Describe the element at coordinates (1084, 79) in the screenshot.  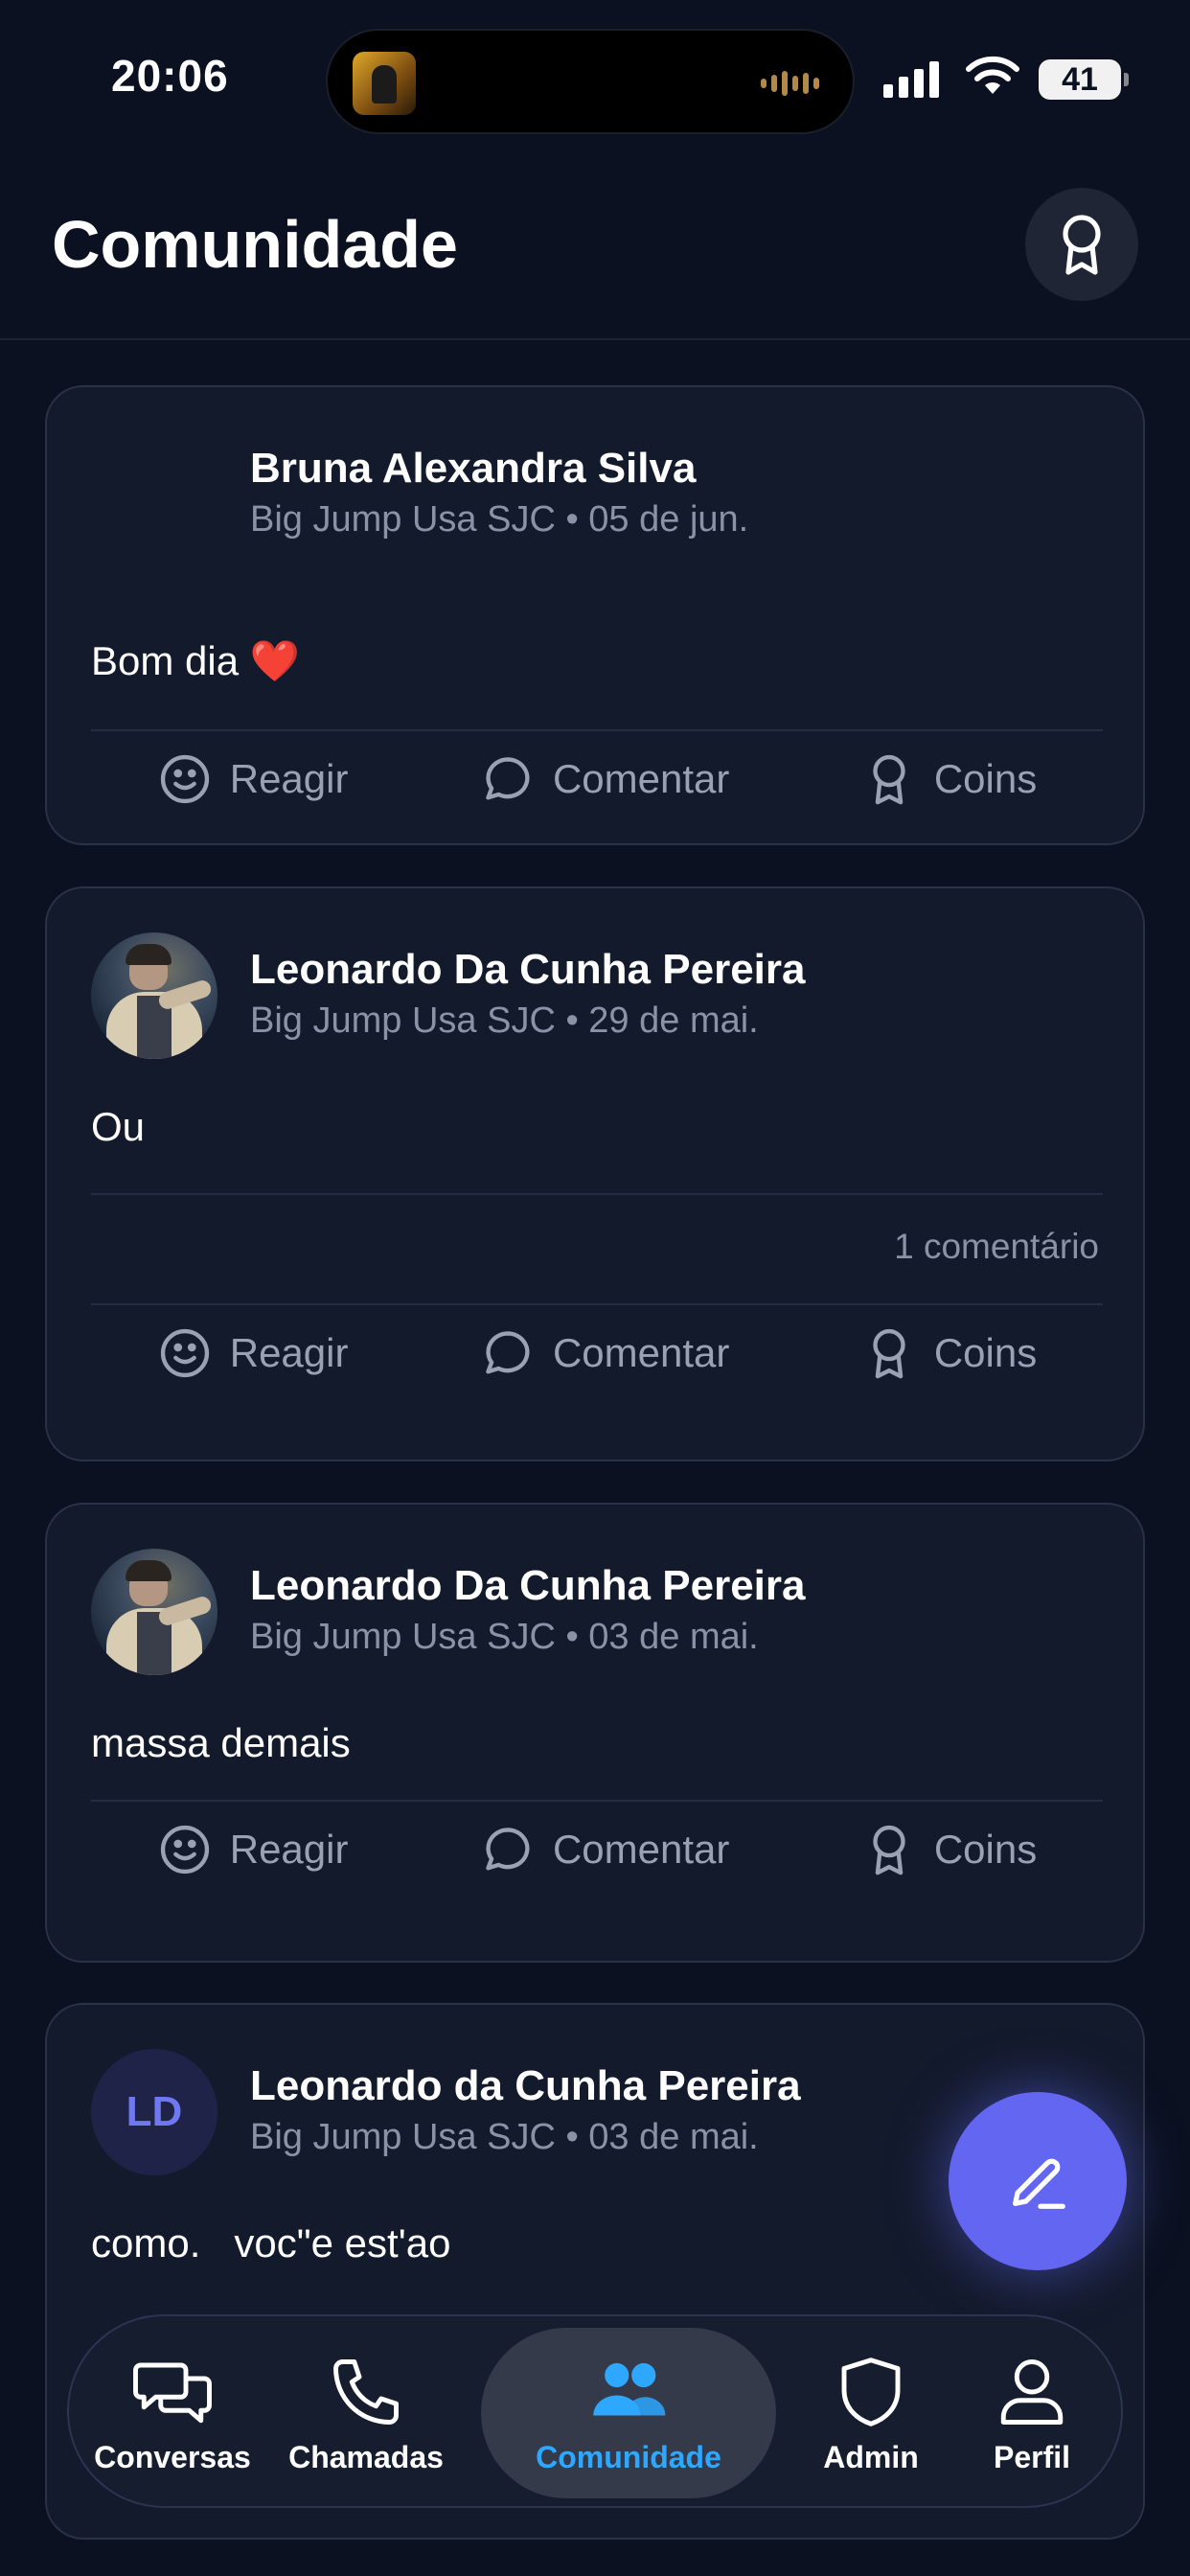
I see `battery-icon: 41` at that location.